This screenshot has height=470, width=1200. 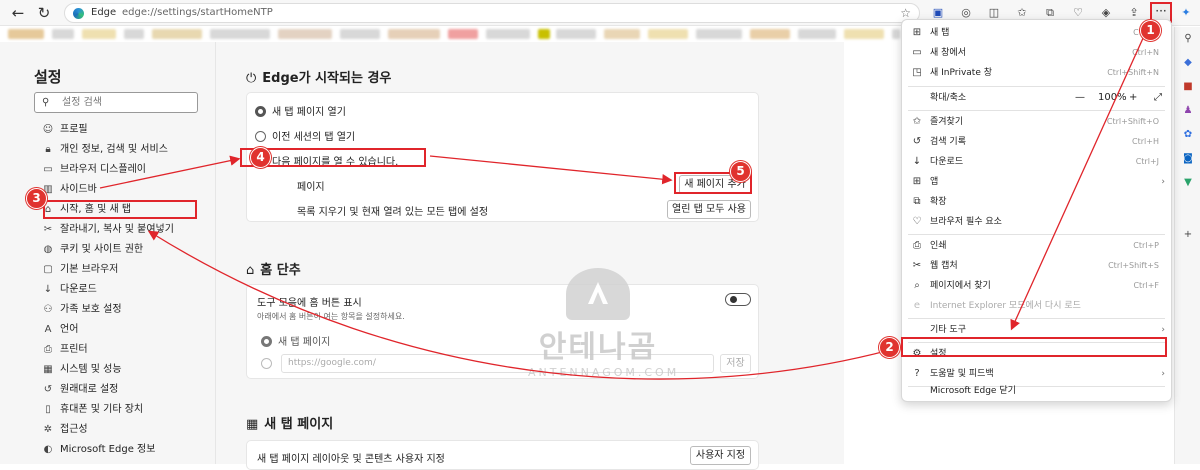 What do you see at coordinates (889, 347) in the screenshot?
I see `step-badge-2: 2` at bounding box center [889, 347].